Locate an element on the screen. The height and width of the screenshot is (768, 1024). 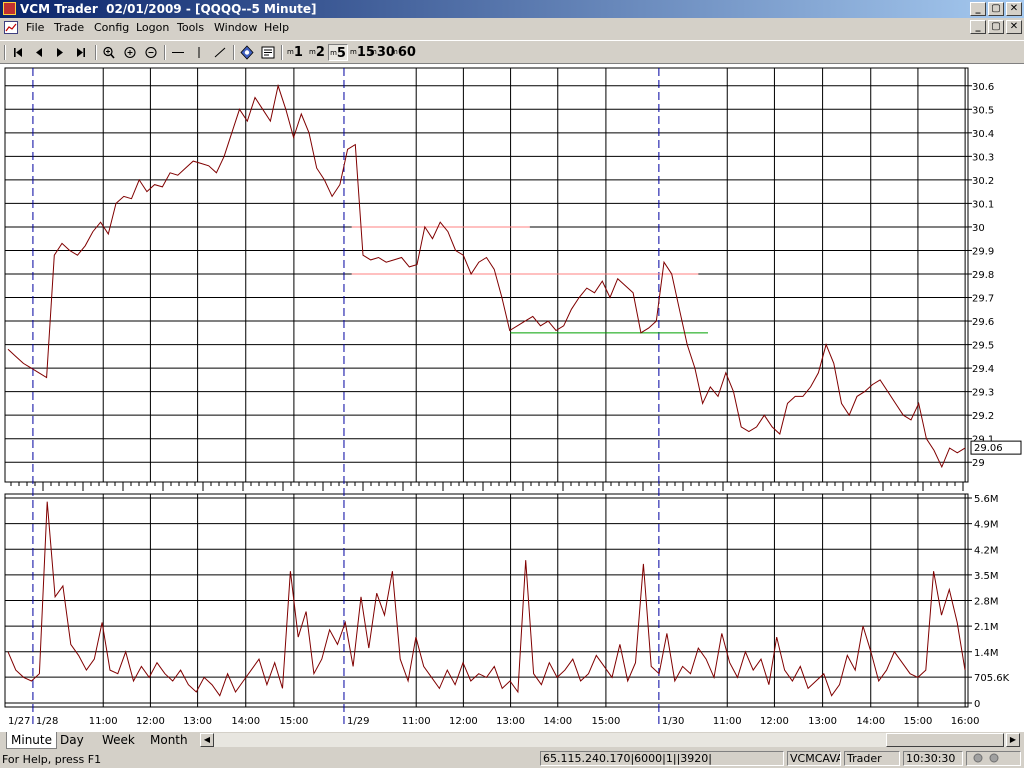
price-tick-label: 29.6 is located at coordinates (983, 322).